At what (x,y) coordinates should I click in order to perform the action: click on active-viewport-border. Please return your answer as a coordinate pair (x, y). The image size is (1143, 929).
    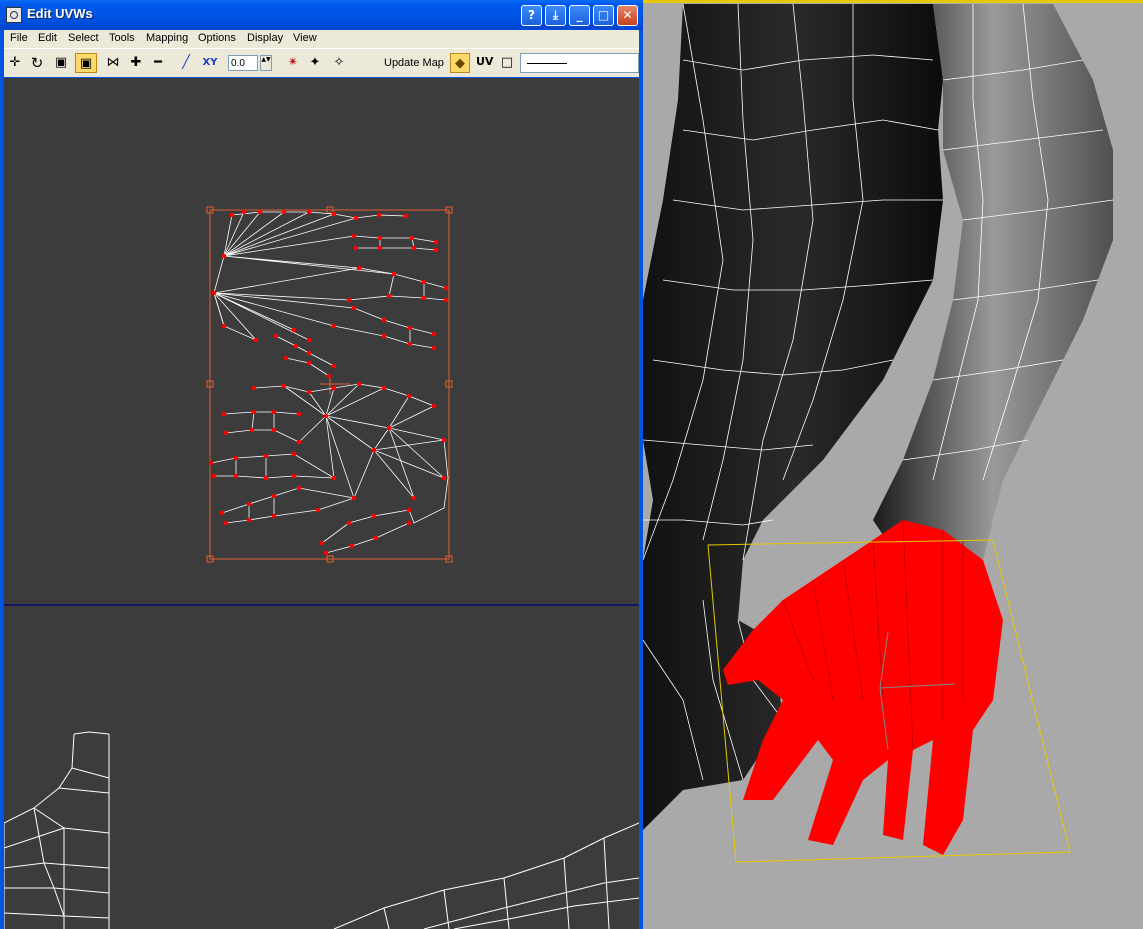
    Looking at the image, I should click on (893, 1).